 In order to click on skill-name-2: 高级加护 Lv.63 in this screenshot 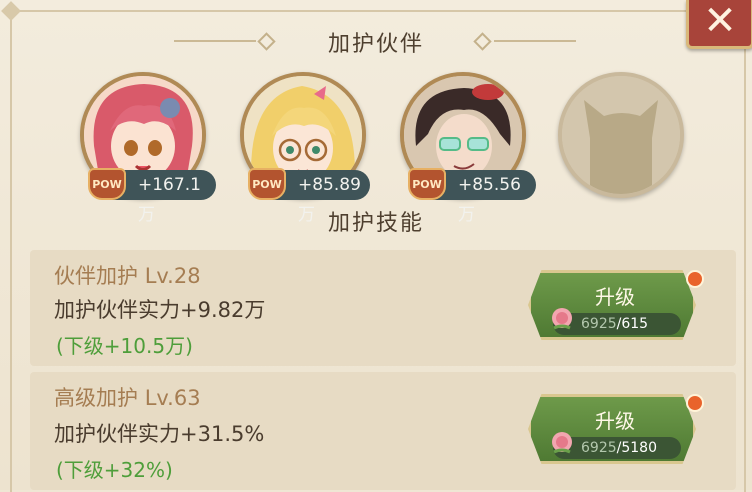, I will do `click(127, 398)`.